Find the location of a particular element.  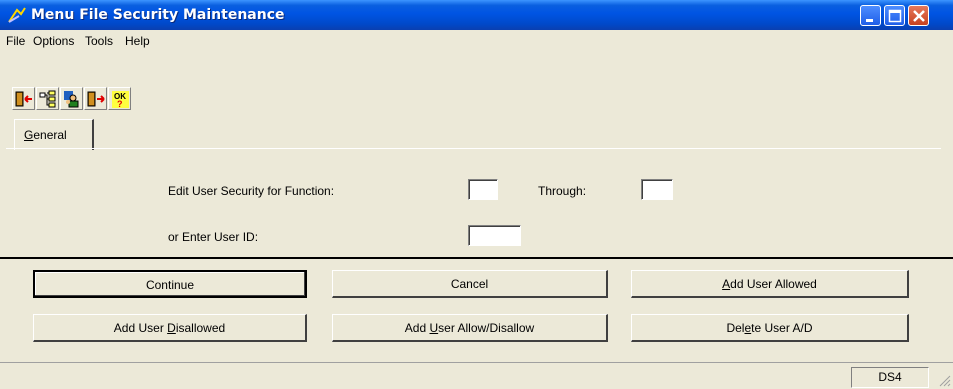

toolbar-tree-button is located at coordinates (47, 98).